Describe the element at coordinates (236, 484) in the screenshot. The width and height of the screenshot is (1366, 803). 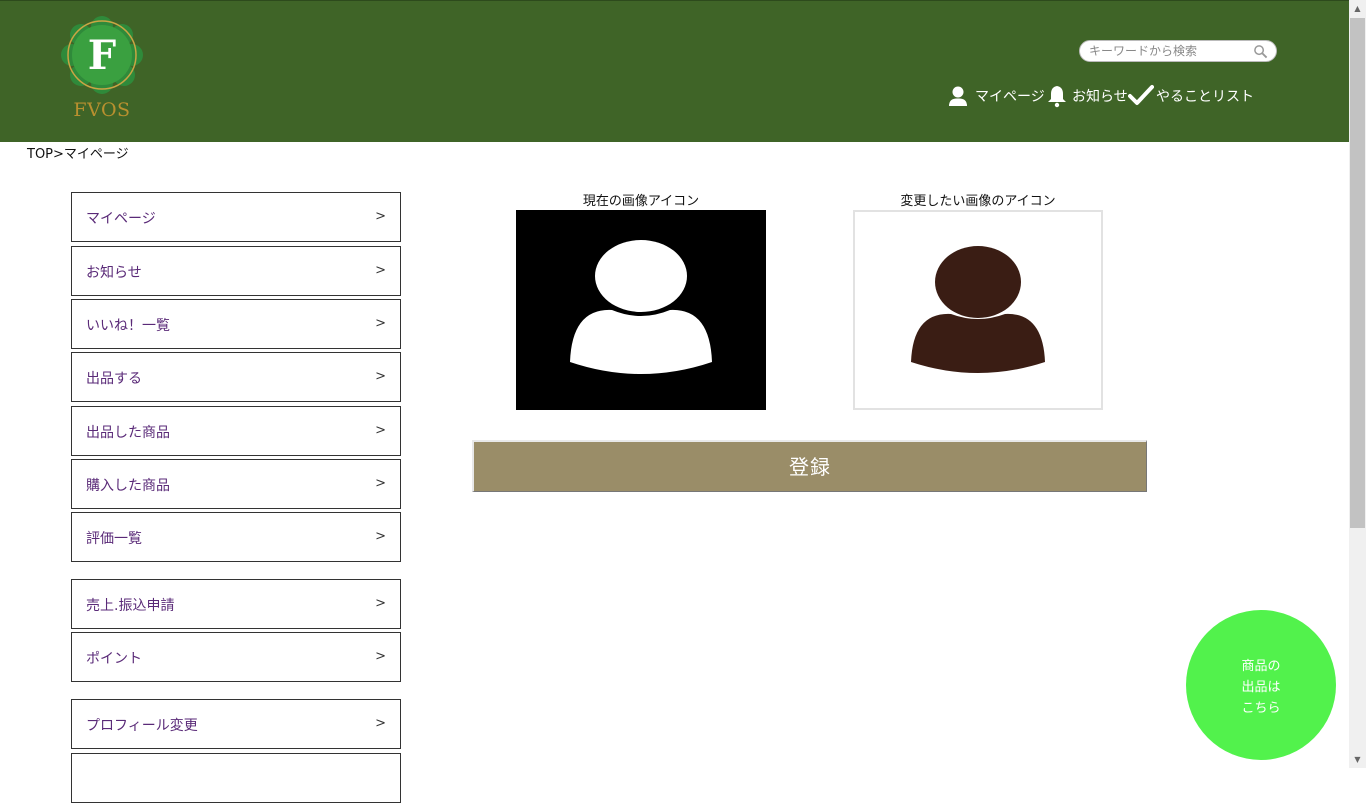
I see `sidebar-item-purchased-items: 購入した商品 >` at that location.